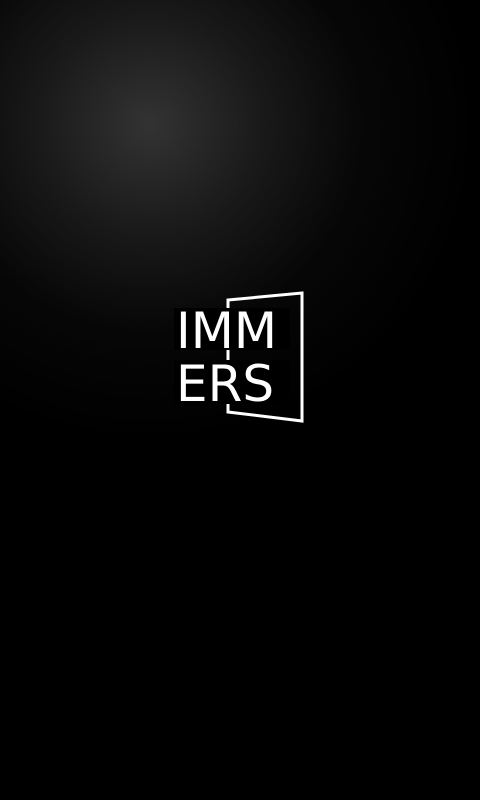  I want to click on logo-mark: IMM ERS, so click(239, 357).